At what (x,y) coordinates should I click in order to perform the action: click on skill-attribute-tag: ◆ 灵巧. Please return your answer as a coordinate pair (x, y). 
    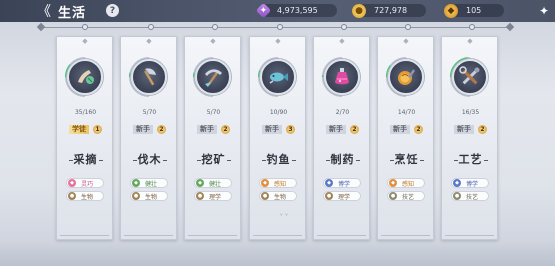
    Looking at the image, I should click on (85, 183).